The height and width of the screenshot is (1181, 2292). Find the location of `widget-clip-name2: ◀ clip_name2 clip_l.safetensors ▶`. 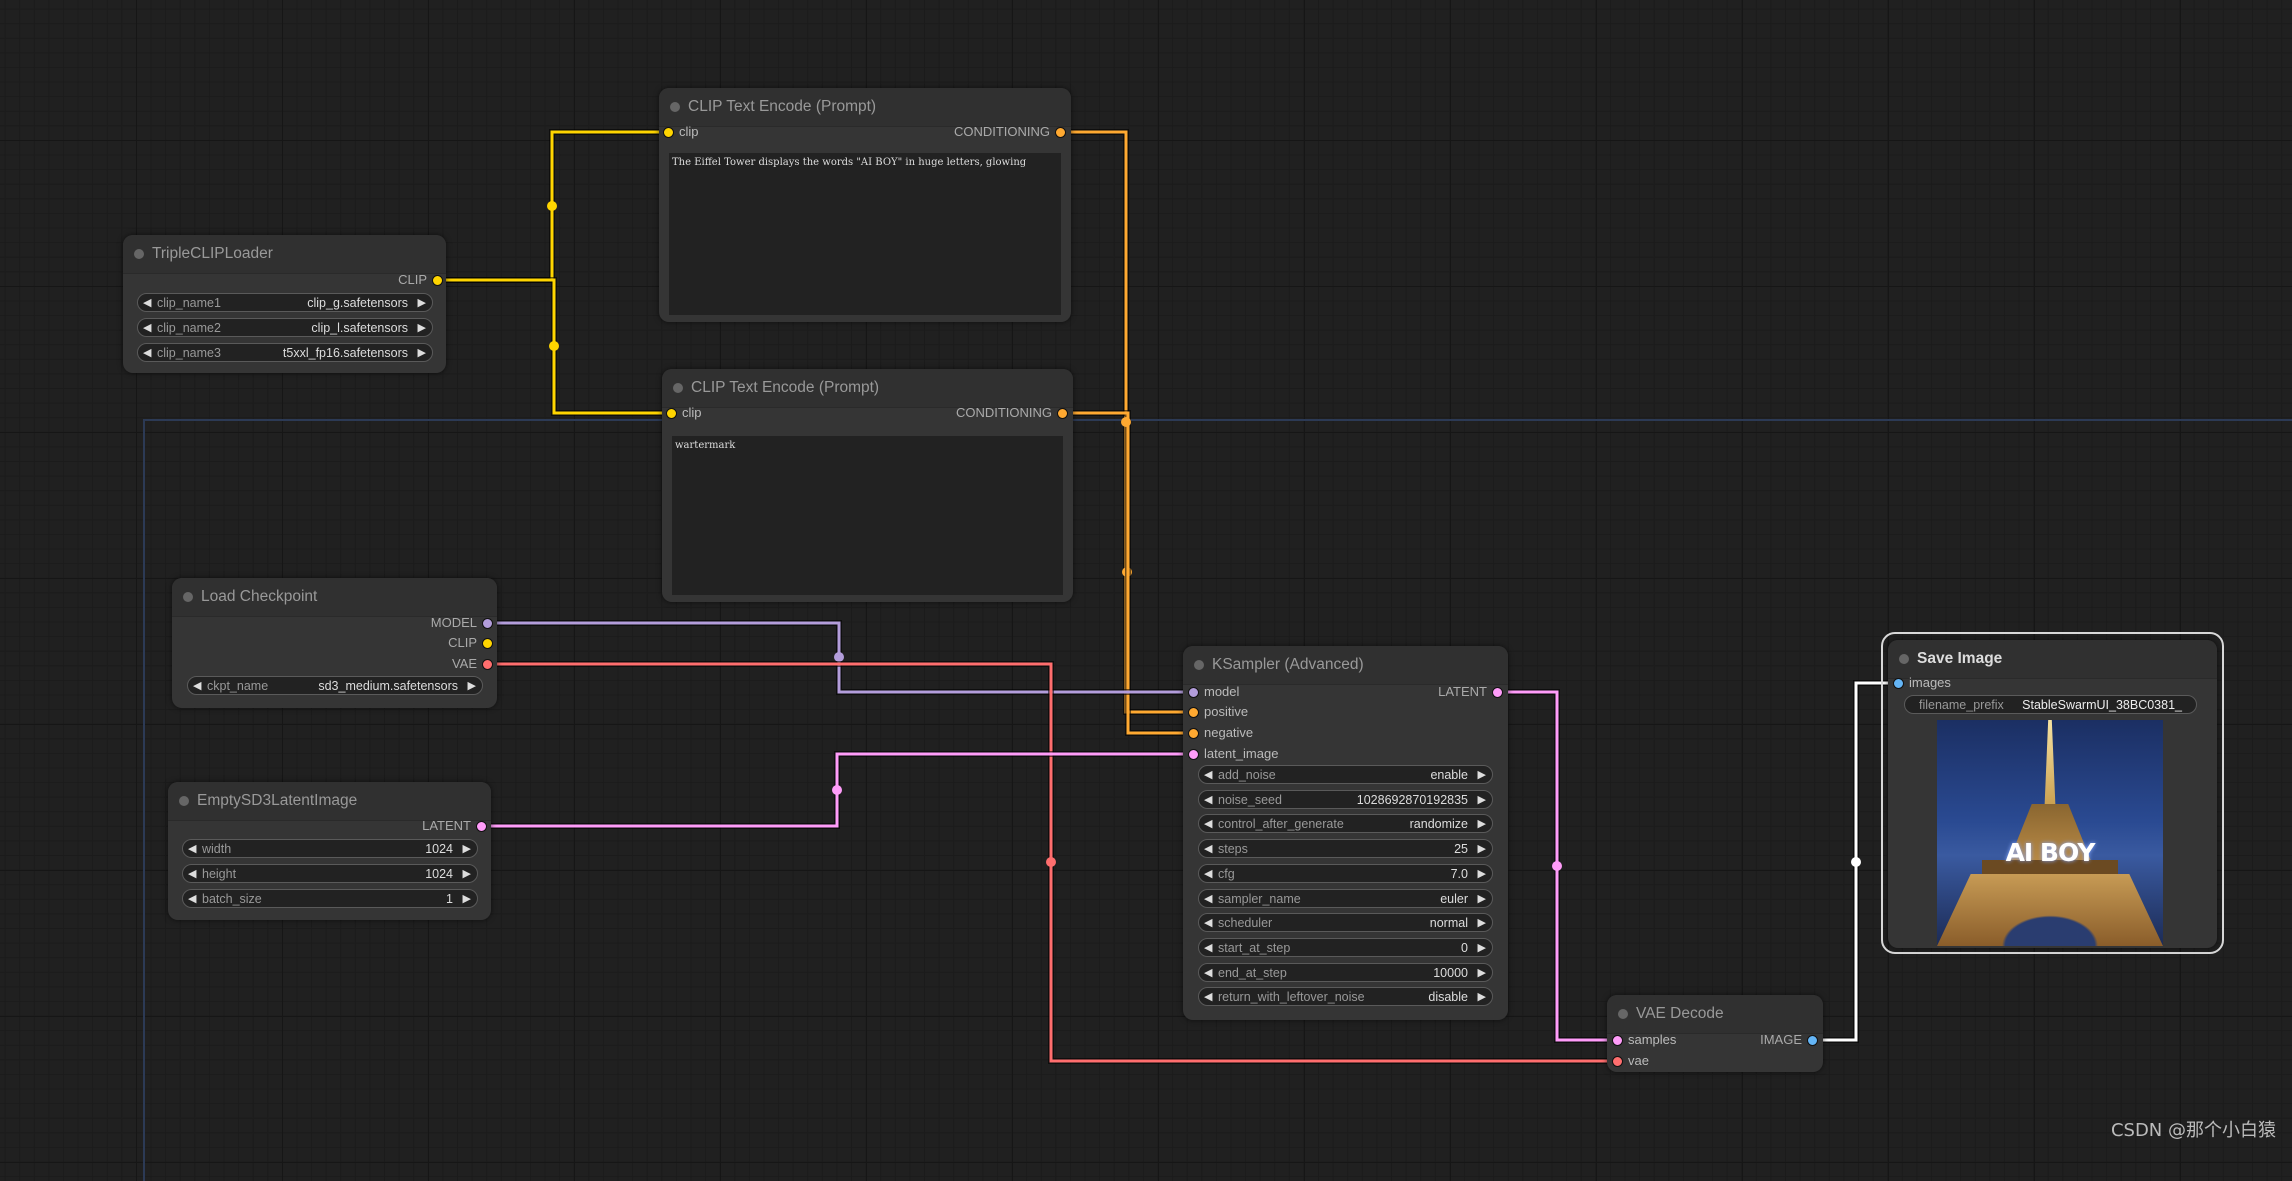

widget-clip-name2: ◀ clip_name2 clip_l.safetensors ▶ is located at coordinates (285, 327).